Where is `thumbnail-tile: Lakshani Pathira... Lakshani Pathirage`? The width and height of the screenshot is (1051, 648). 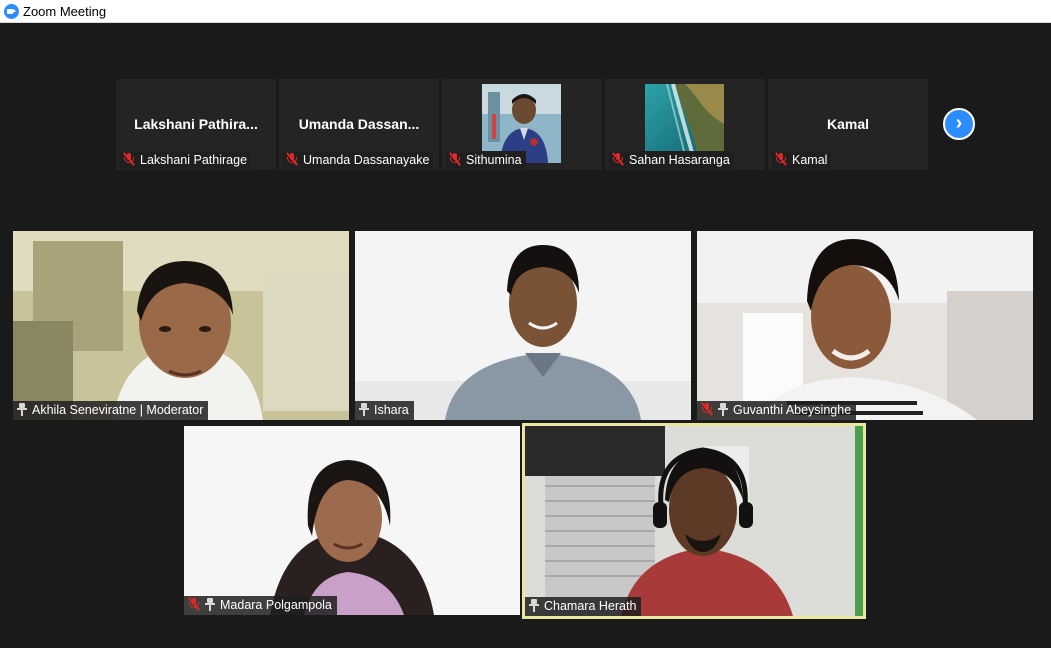 thumbnail-tile: Lakshani Pathira... Lakshani Pathirage is located at coordinates (196, 124).